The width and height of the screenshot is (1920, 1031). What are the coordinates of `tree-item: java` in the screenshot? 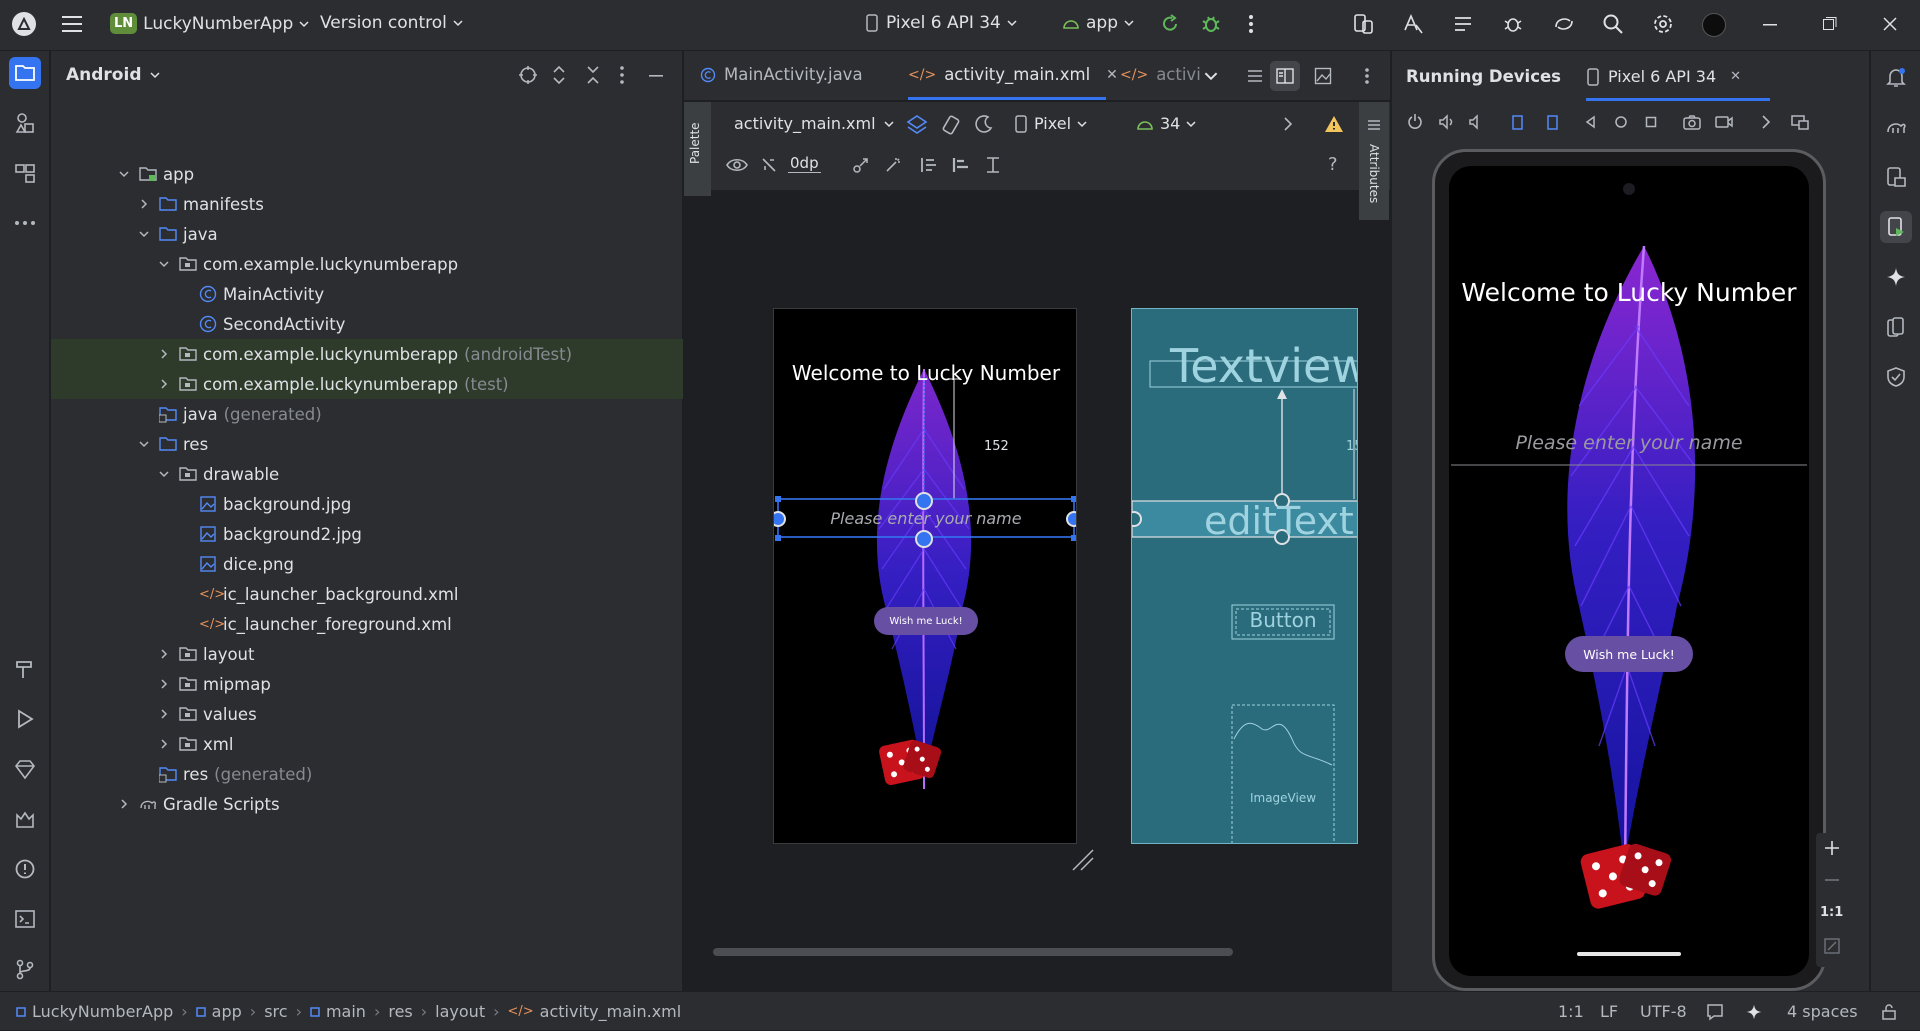 It's located at (367, 234).